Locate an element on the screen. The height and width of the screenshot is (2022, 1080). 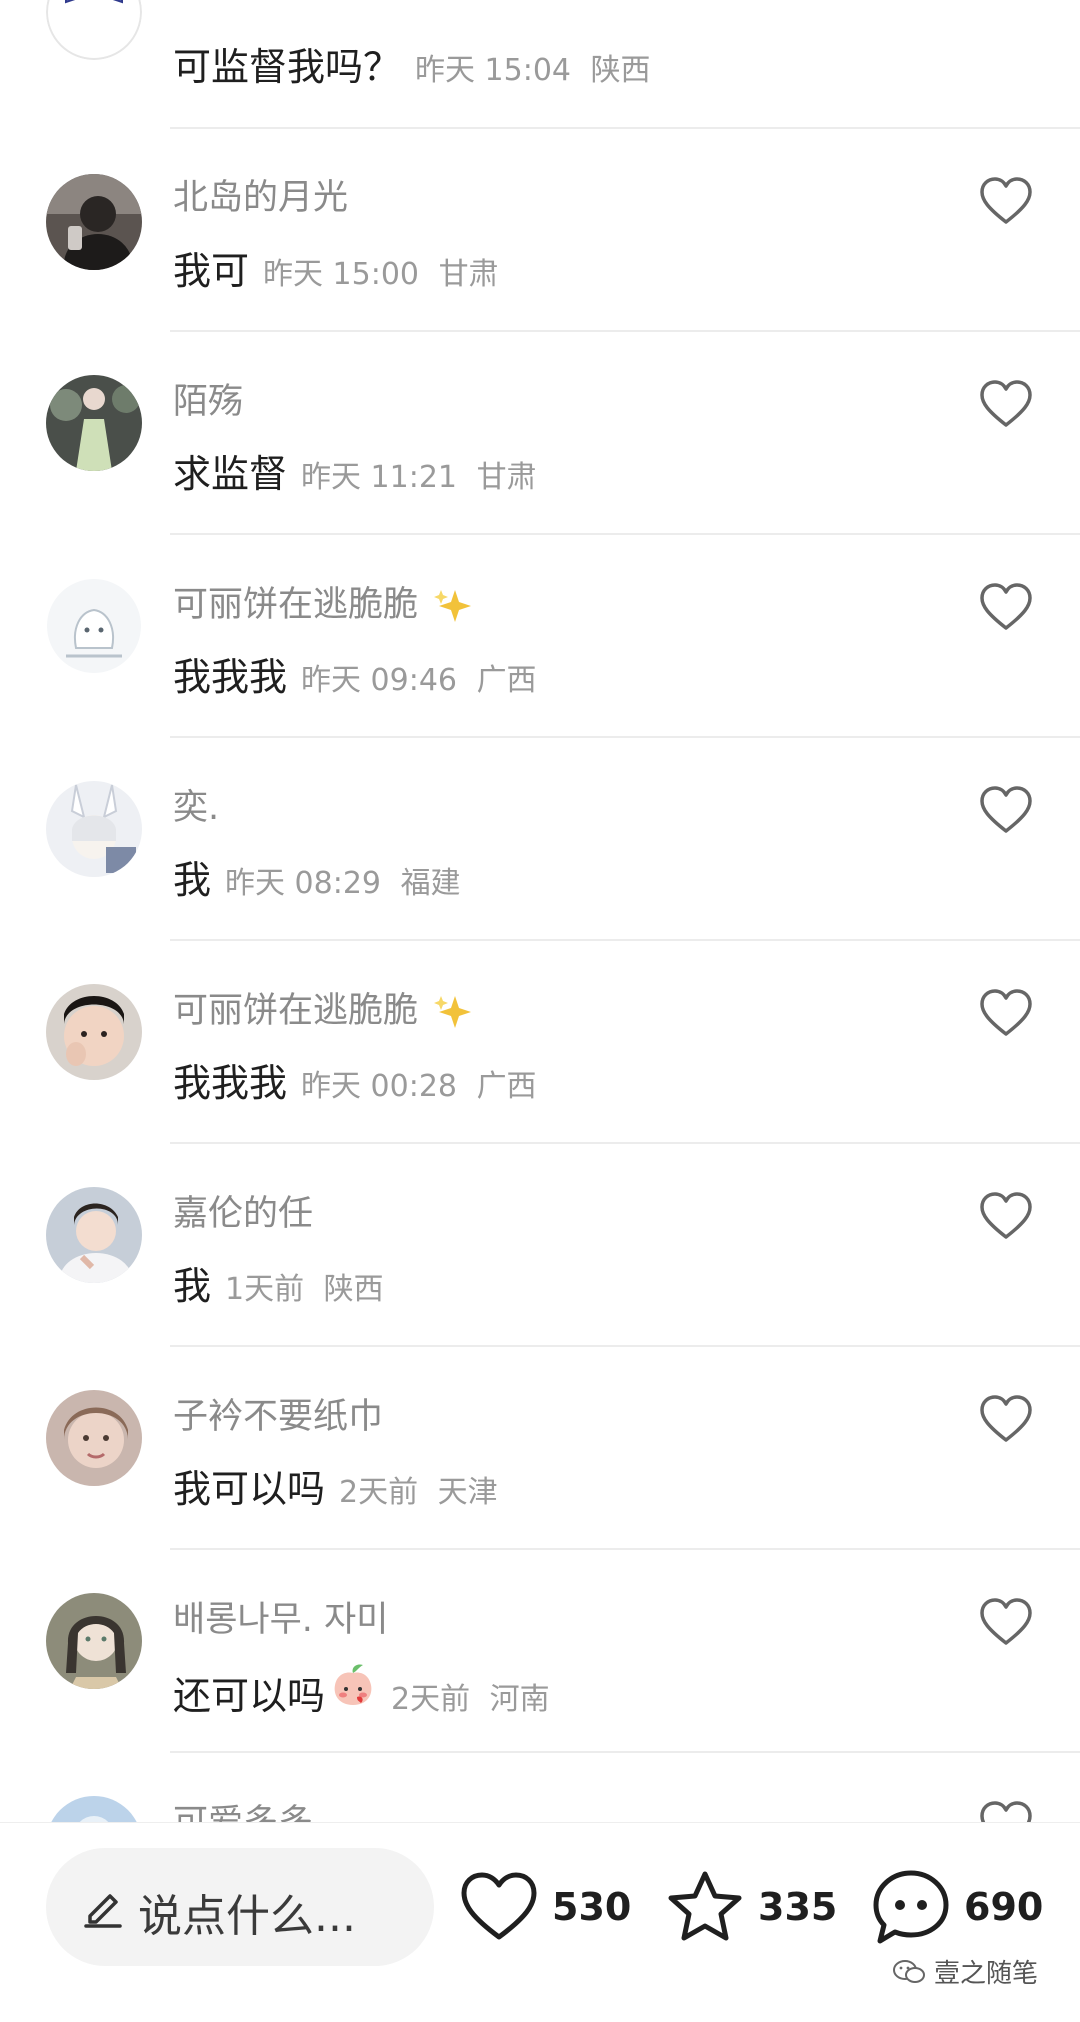
comment-text: 求监督 is located at coordinates (230, 474).